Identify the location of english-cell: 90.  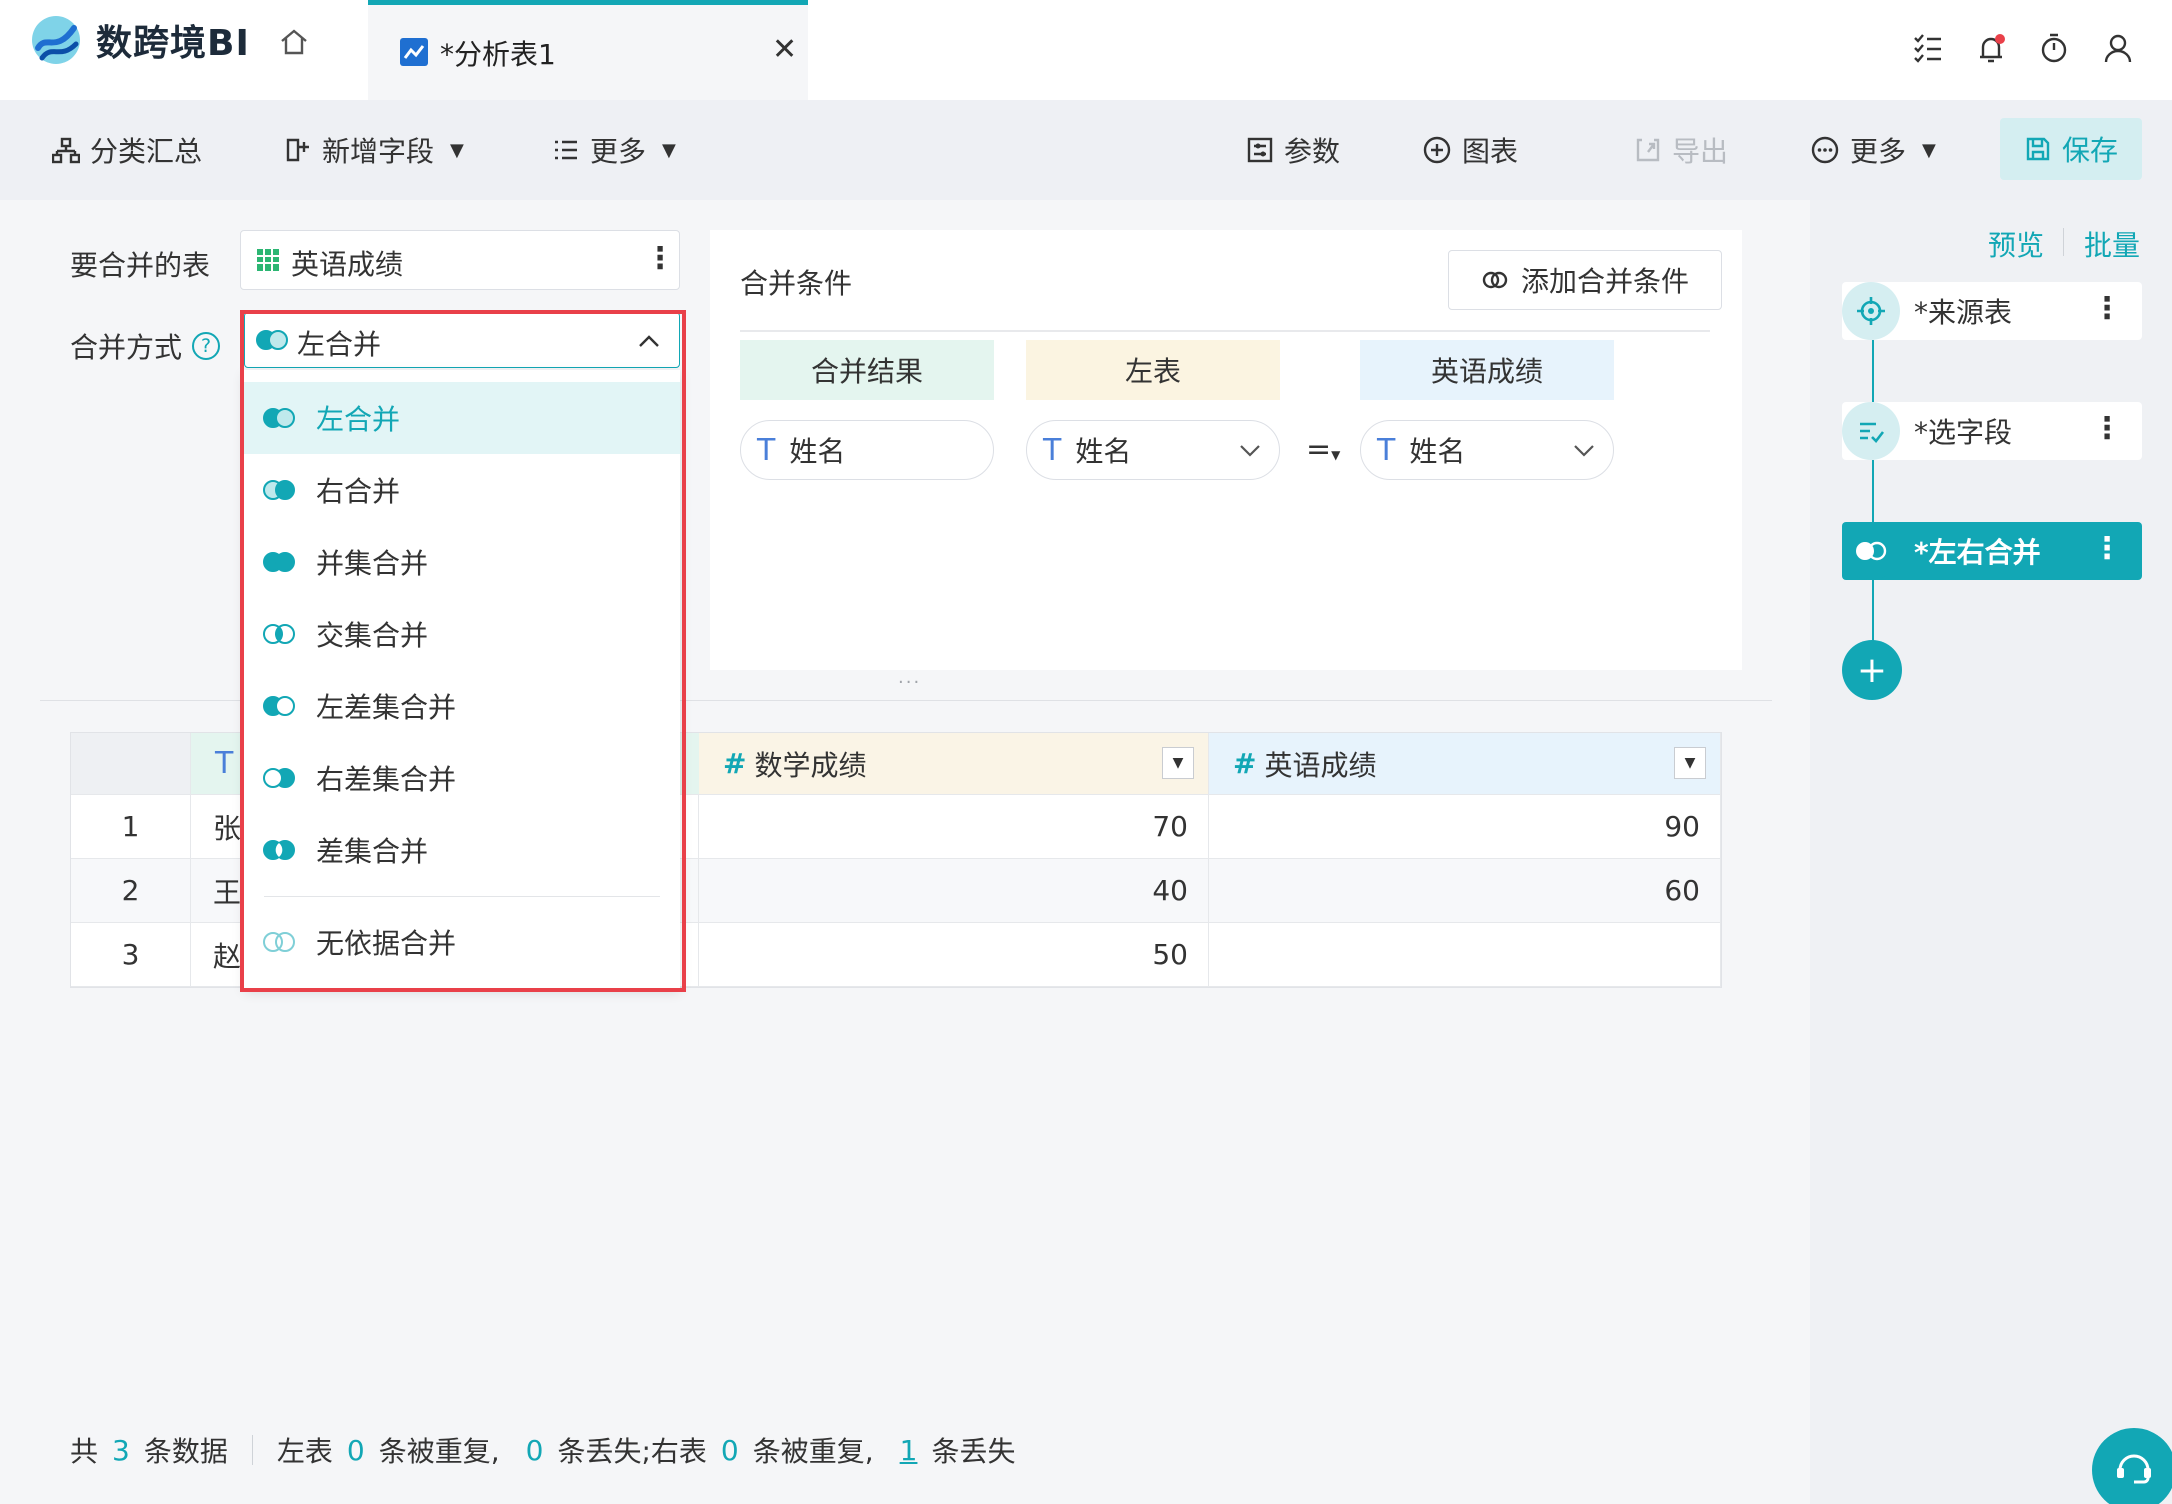
(1465, 827).